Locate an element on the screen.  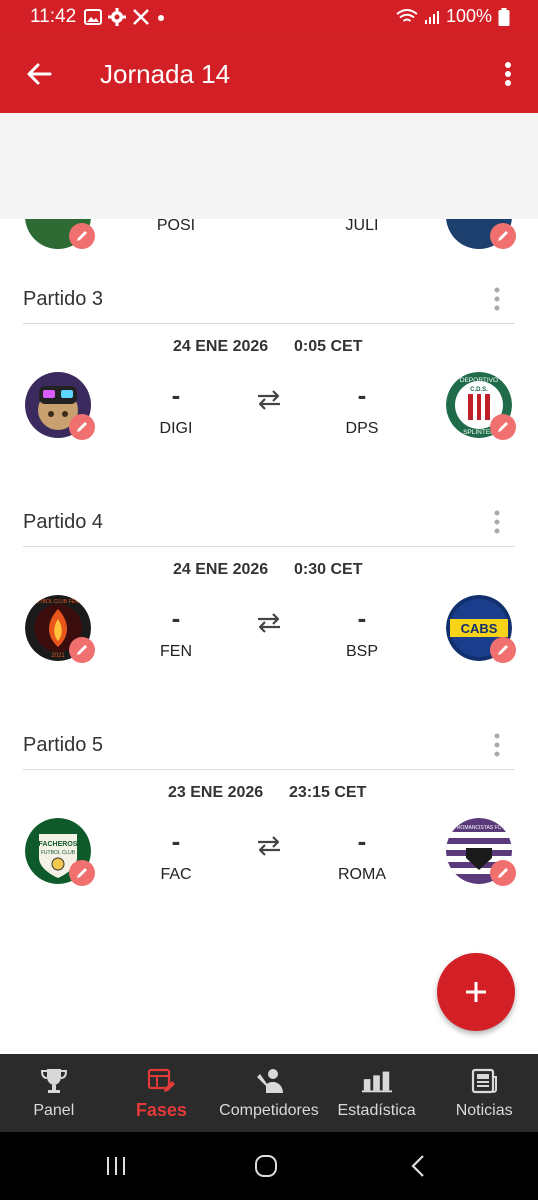
dps-logo-top-text: DEPORTIVO is located at coordinates (479, 380).